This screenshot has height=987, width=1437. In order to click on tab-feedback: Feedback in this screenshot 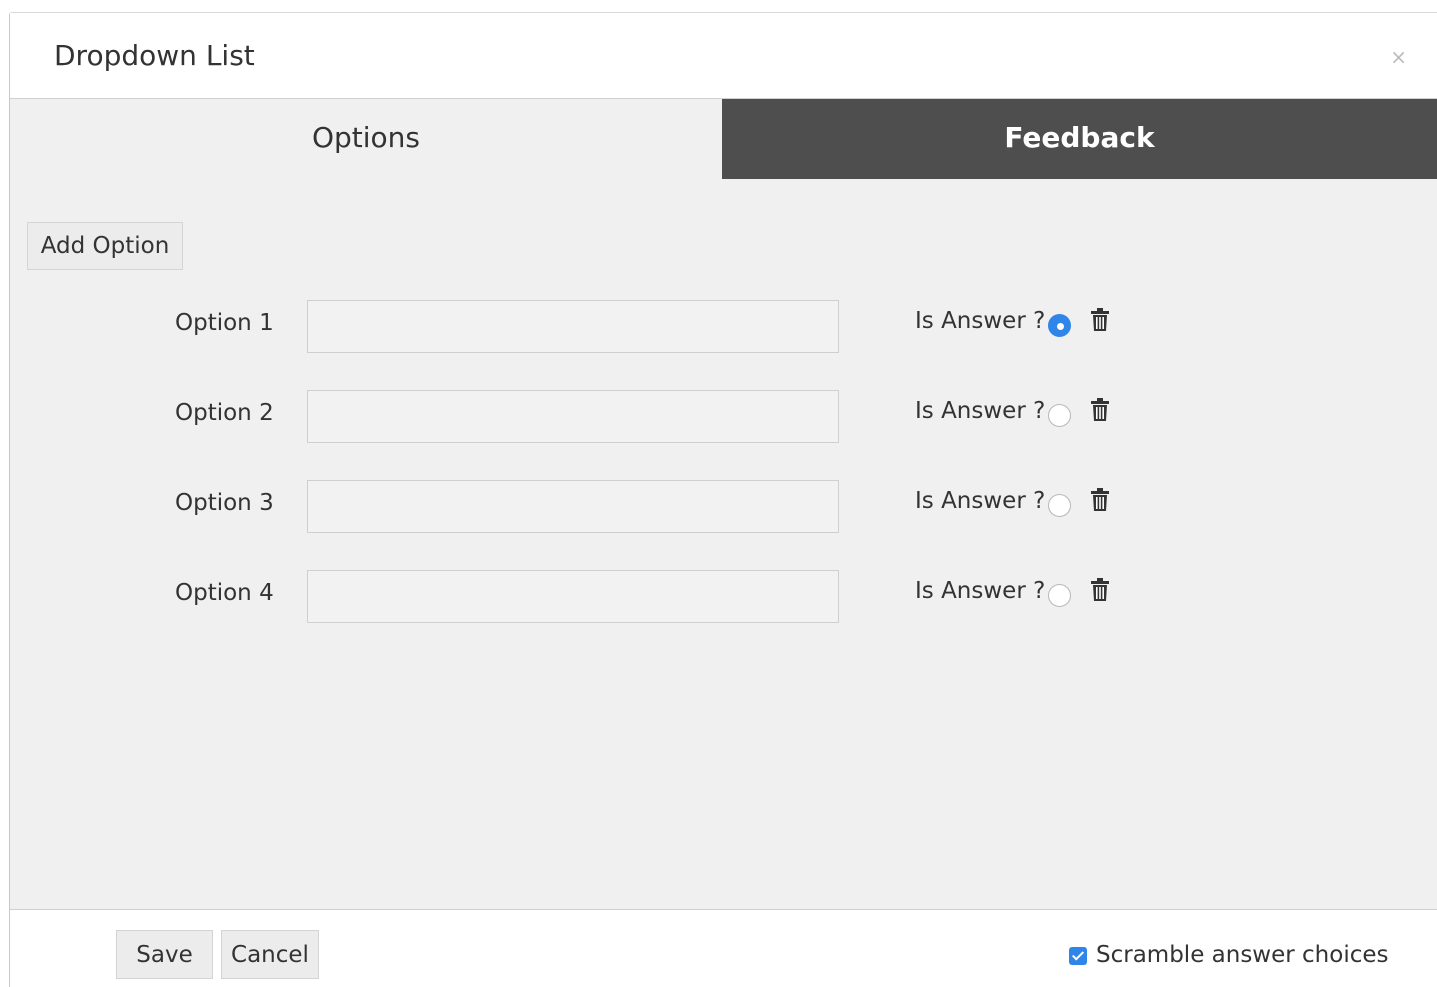, I will do `click(1079, 139)`.